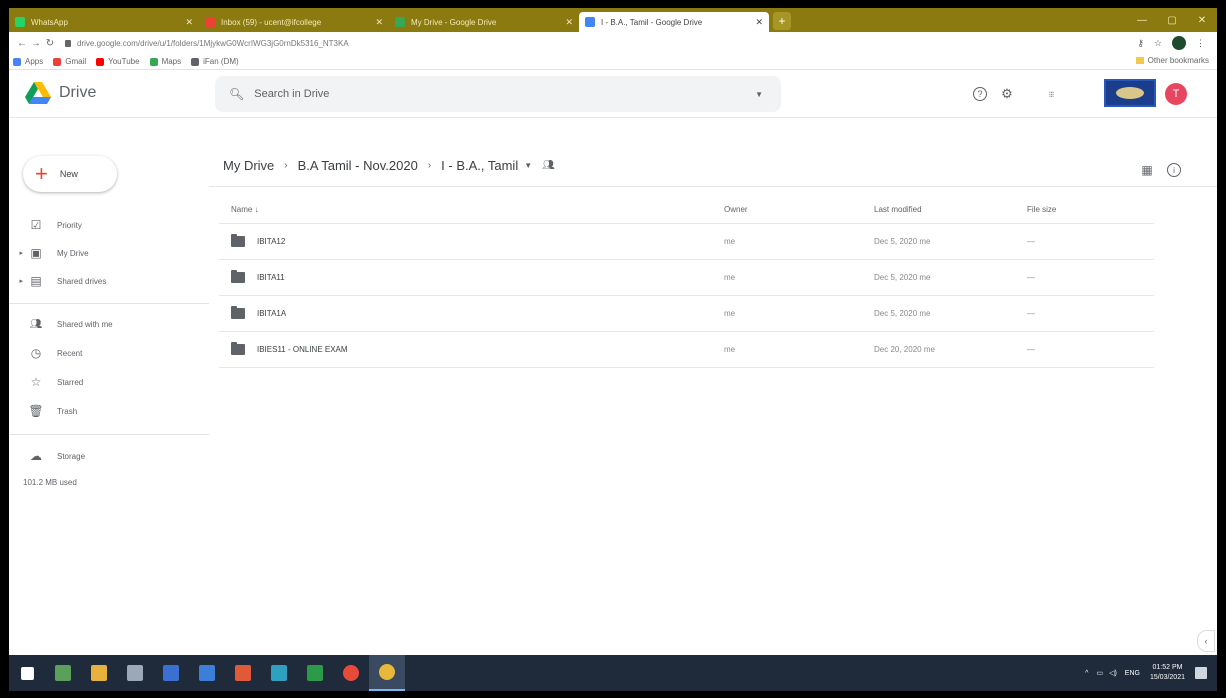 Image resolution: width=1226 pixels, height=698 pixels. Describe the element at coordinates (686, 278) in the screenshot. I see `table-row: IBITA11 me Dec 5, 2020 me —` at that location.